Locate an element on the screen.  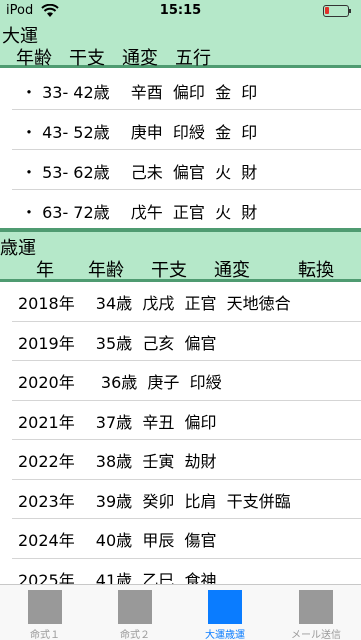
tab-meishiki-1: 命式１ is located at coordinates (45, 612).